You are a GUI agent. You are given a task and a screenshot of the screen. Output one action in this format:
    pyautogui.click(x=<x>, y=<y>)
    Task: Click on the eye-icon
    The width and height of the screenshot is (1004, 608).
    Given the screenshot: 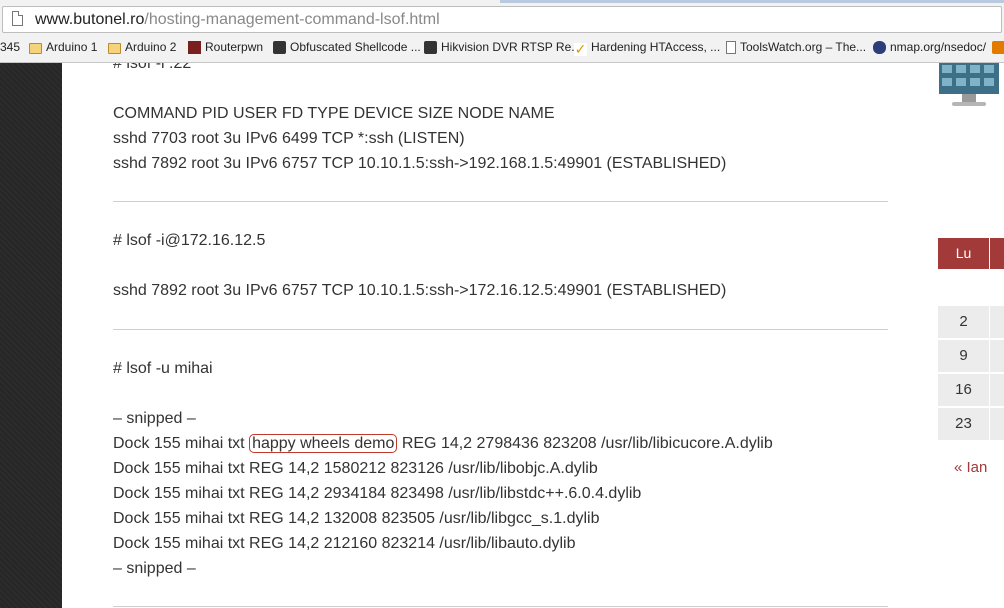 What is the action you would take?
    pyautogui.click(x=879, y=47)
    